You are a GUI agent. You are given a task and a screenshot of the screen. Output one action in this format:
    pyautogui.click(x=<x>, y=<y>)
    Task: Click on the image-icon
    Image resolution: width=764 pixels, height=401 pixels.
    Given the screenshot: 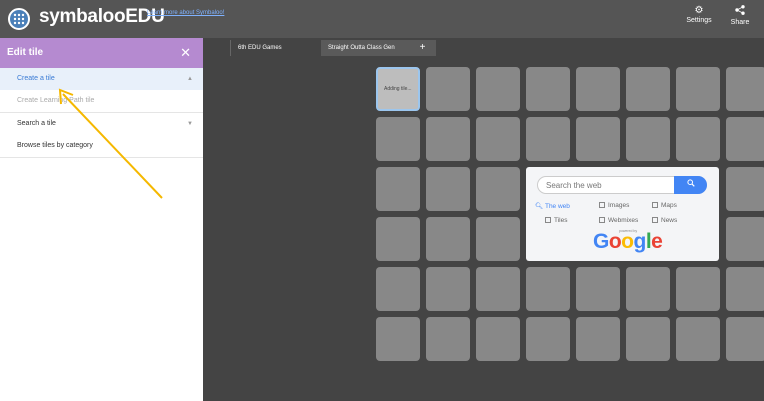 What is the action you would take?
    pyautogui.click(x=602, y=205)
    